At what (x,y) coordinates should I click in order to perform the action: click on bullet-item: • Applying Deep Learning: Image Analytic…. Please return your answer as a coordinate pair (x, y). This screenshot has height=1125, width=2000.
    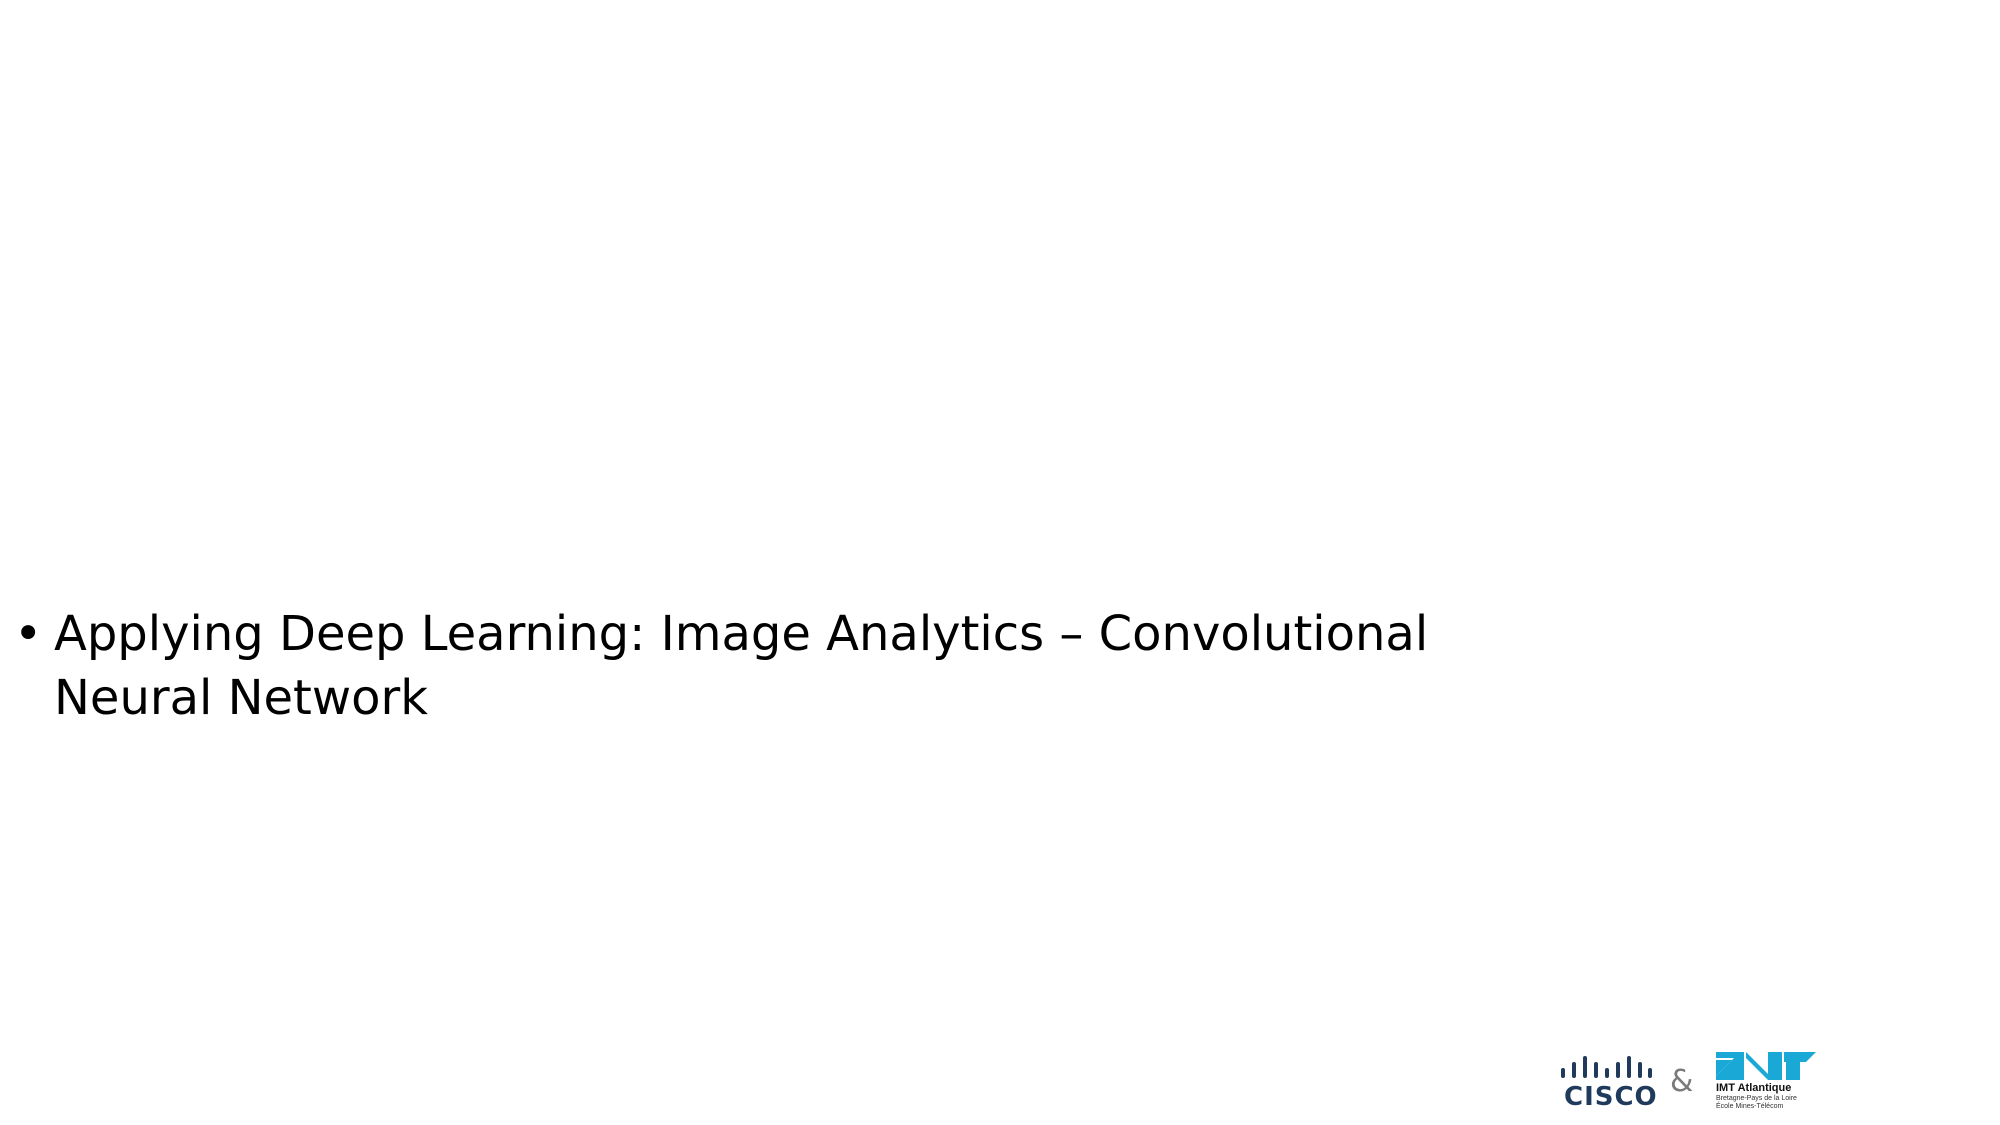
    Looking at the image, I should click on (724, 666).